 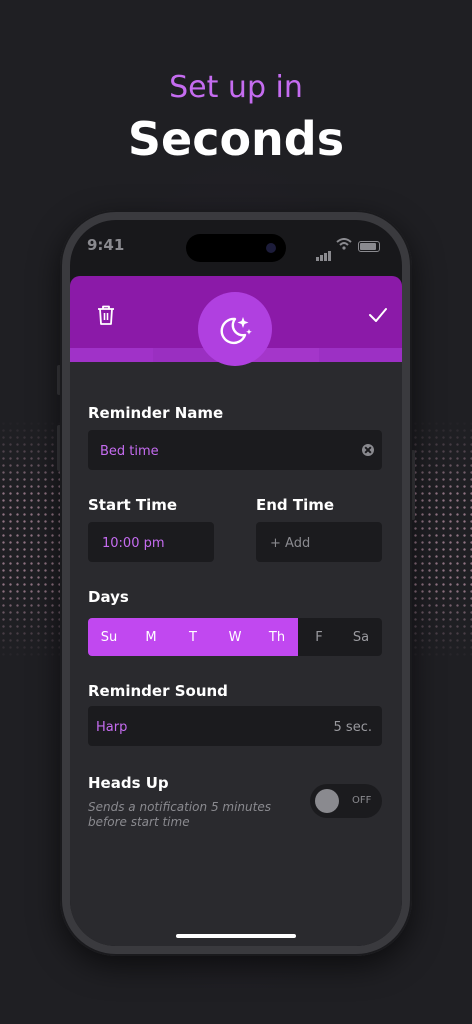 I want to click on status-bar: 9:41, so click(x=236, y=246).